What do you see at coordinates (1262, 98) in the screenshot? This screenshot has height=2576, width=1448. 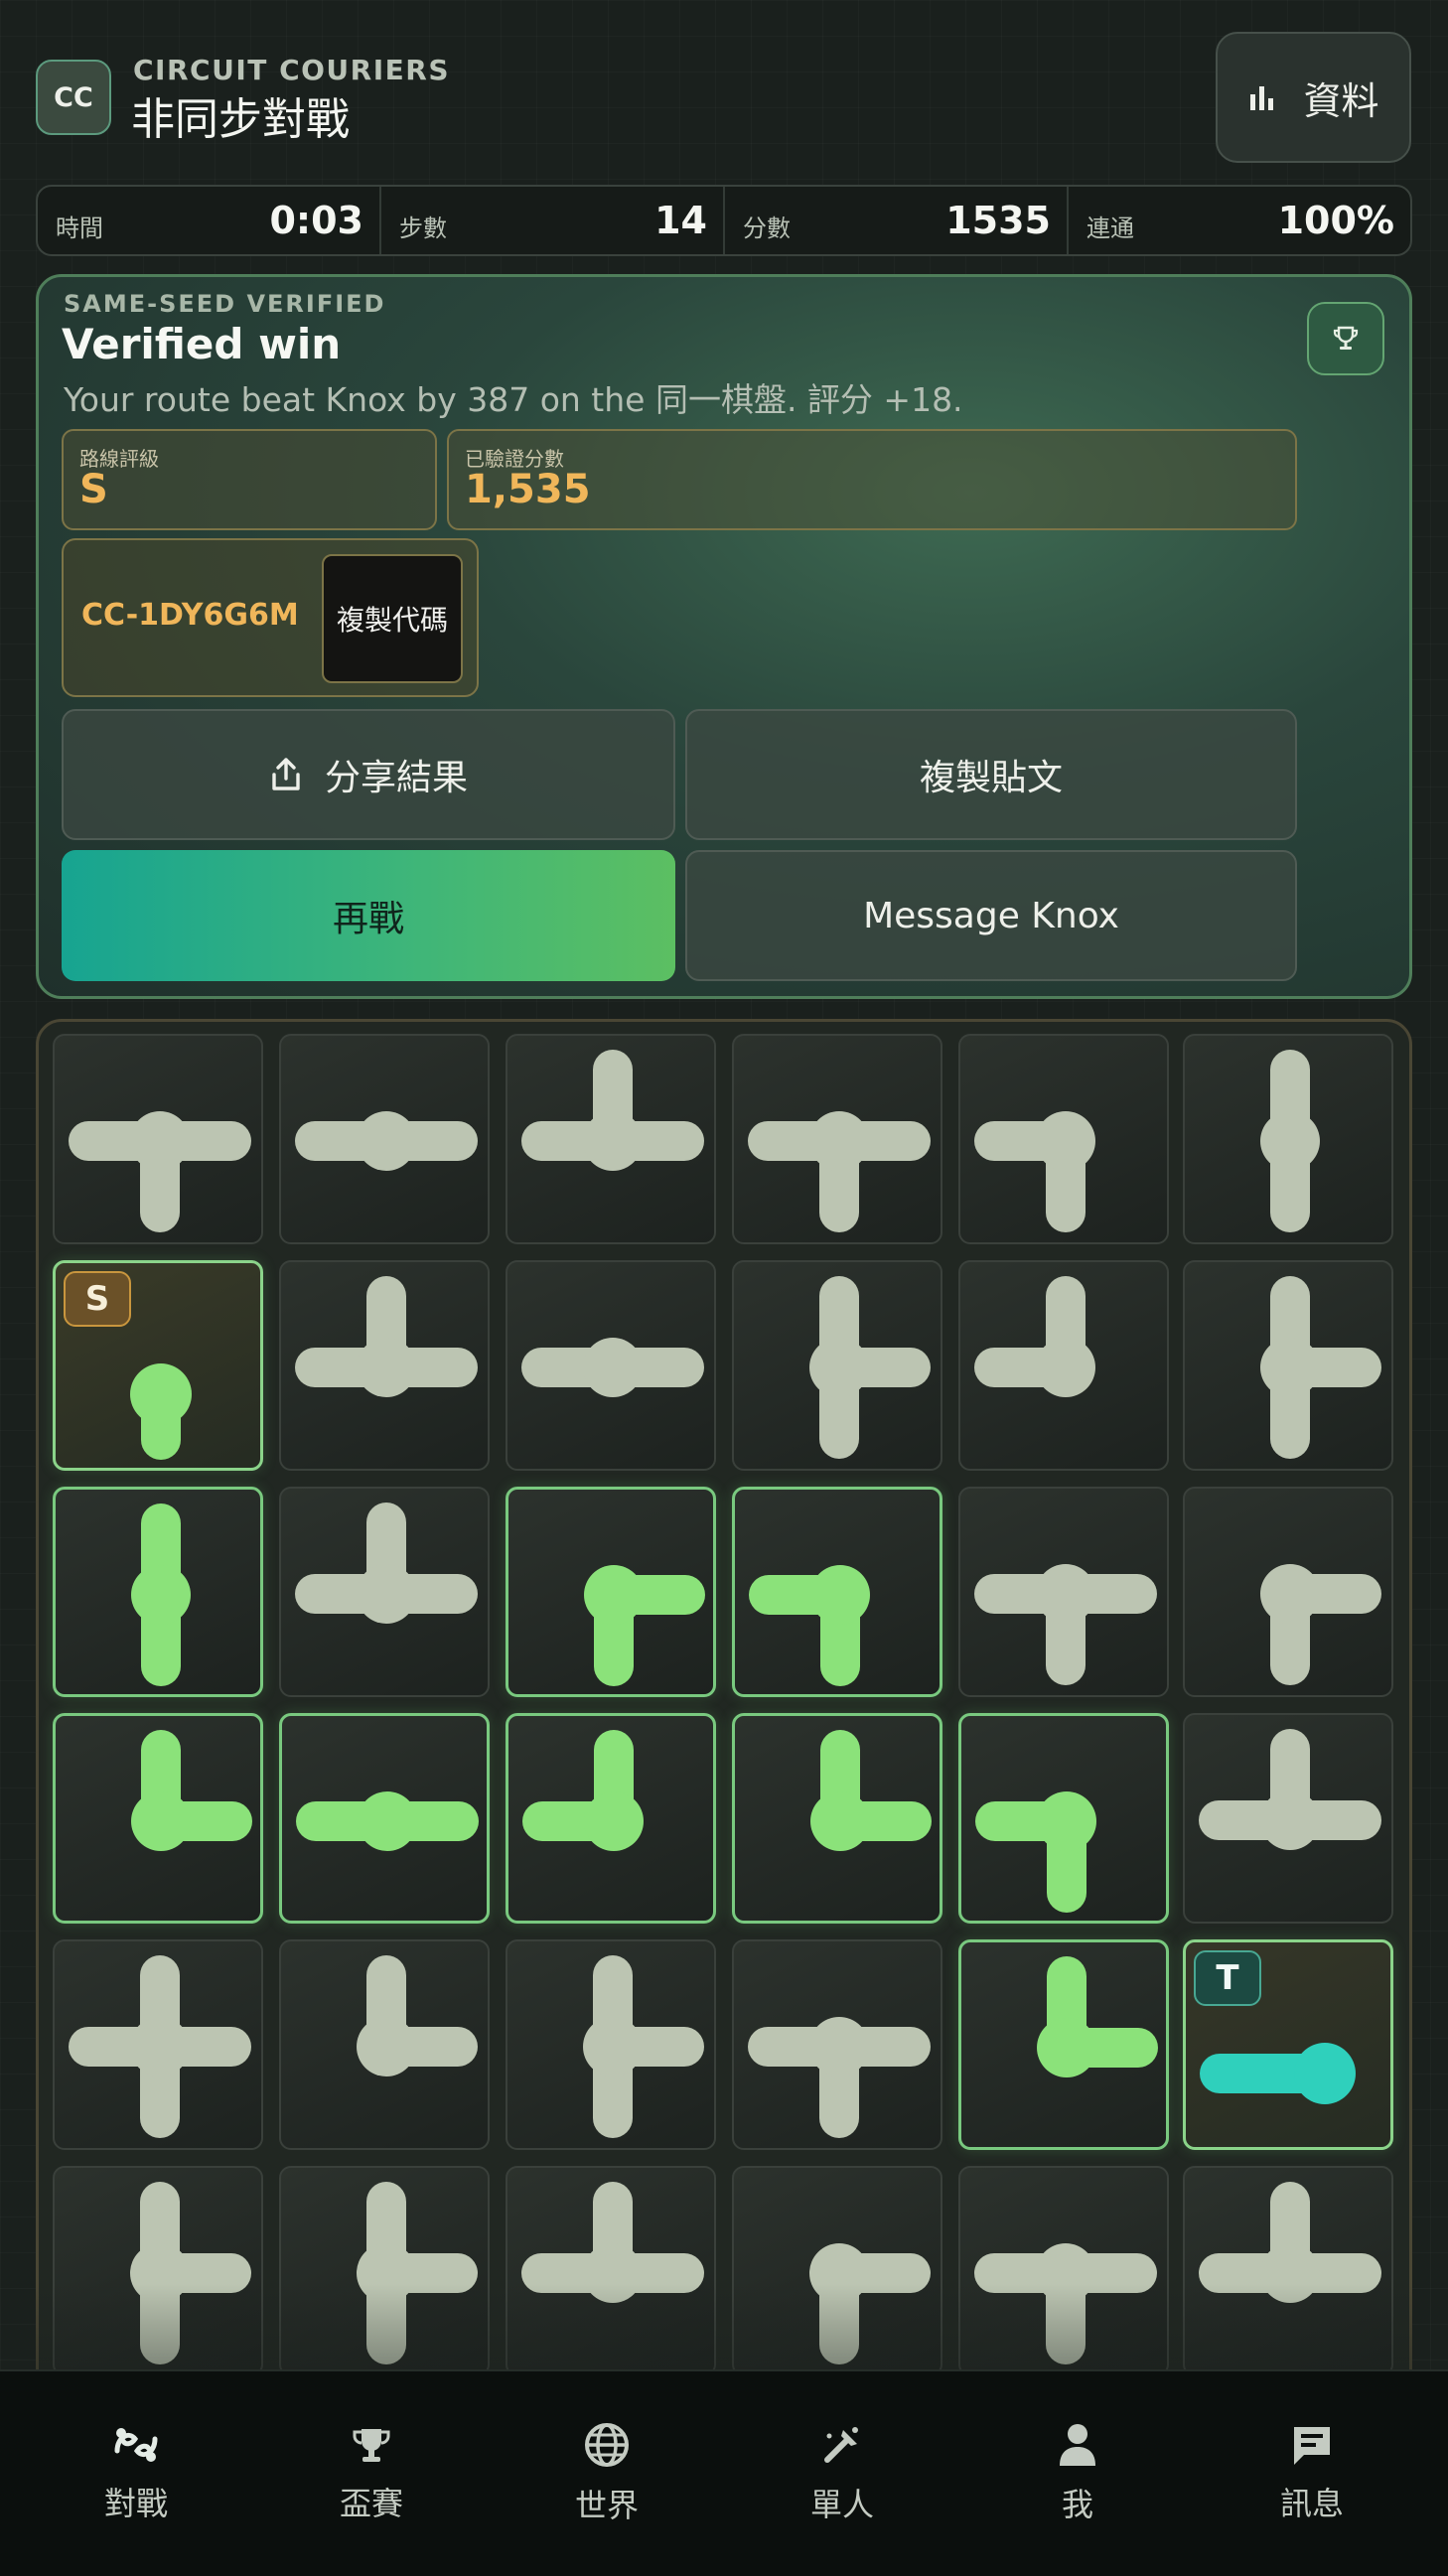 I see `bar-chart-icon` at bounding box center [1262, 98].